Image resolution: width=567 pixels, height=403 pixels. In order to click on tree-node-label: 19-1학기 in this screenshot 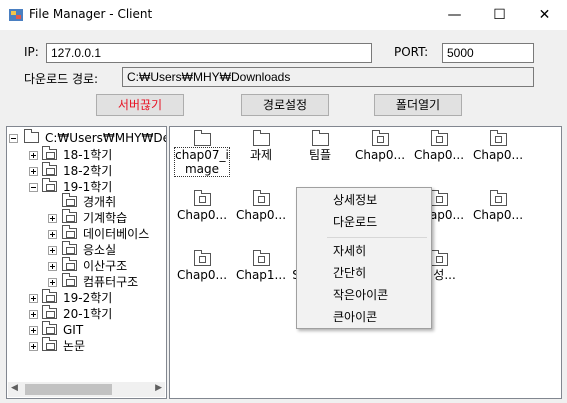, I will do `click(88, 187)`.